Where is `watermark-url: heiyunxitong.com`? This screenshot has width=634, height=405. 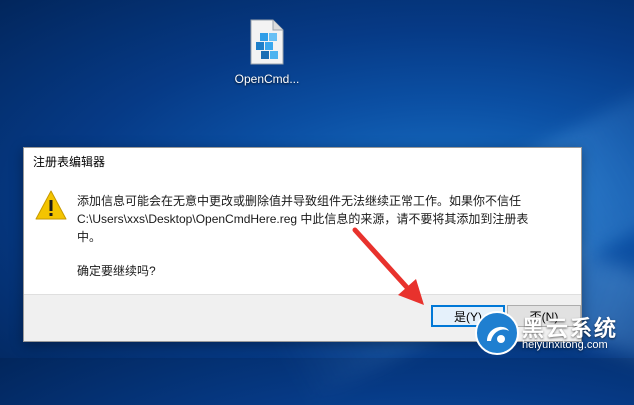
watermark-url: heiyunxitong.com is located at coordinates (565, 345).